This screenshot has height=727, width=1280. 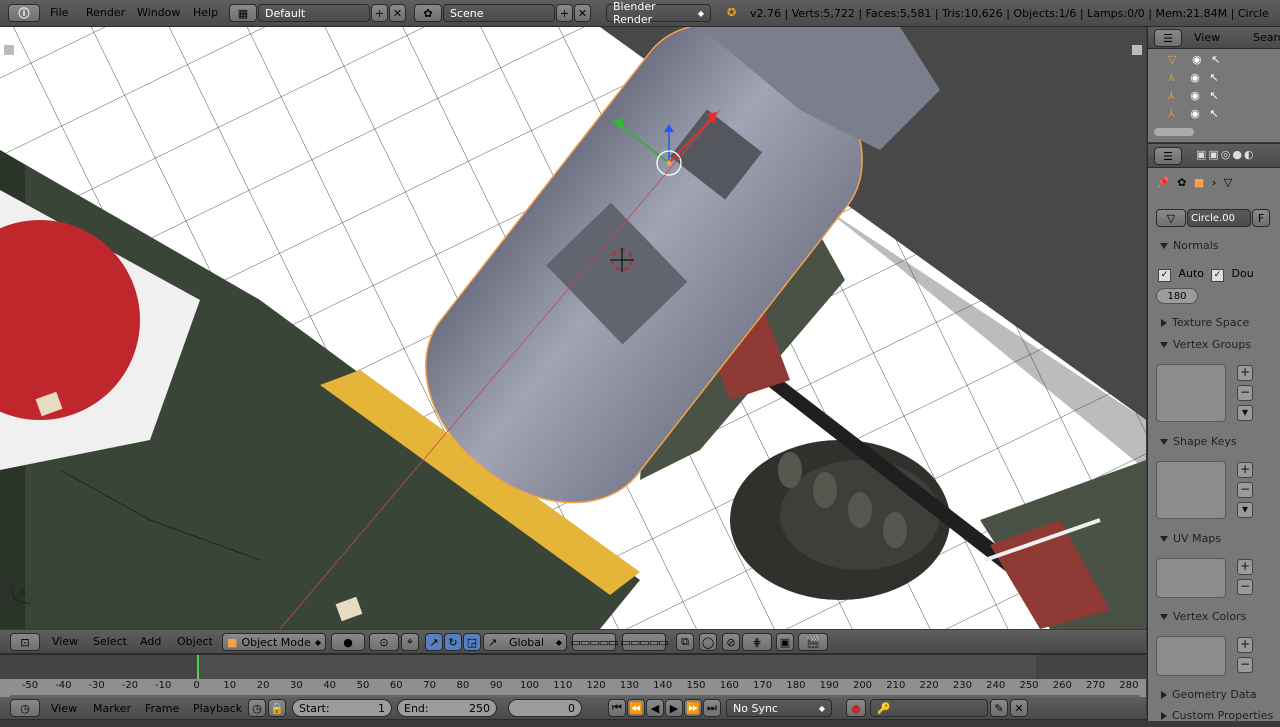 I want to click on add-vertex-group-button: +, so click(x=1245, y=373).